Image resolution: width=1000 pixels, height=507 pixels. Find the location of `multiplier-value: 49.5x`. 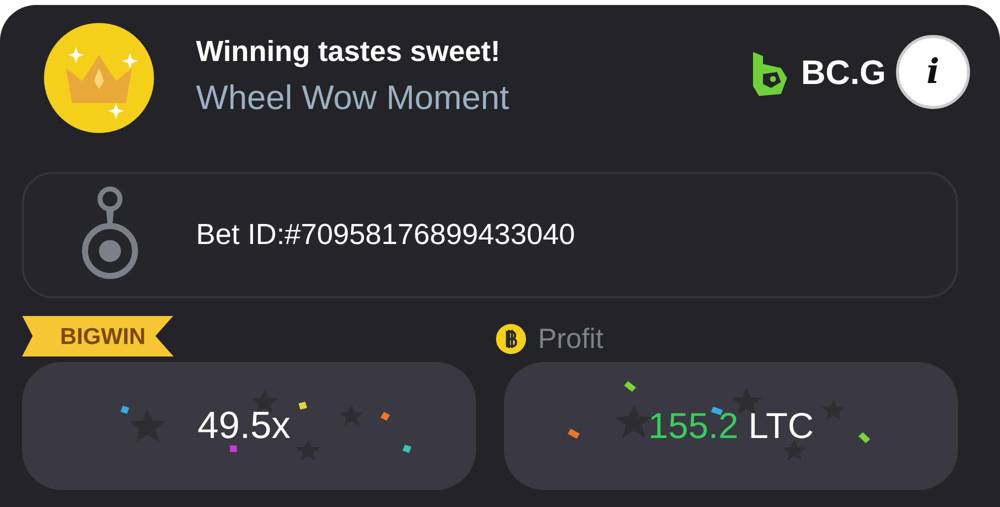

multiplier-value: 49.5x is located at coordinates (244, 426).